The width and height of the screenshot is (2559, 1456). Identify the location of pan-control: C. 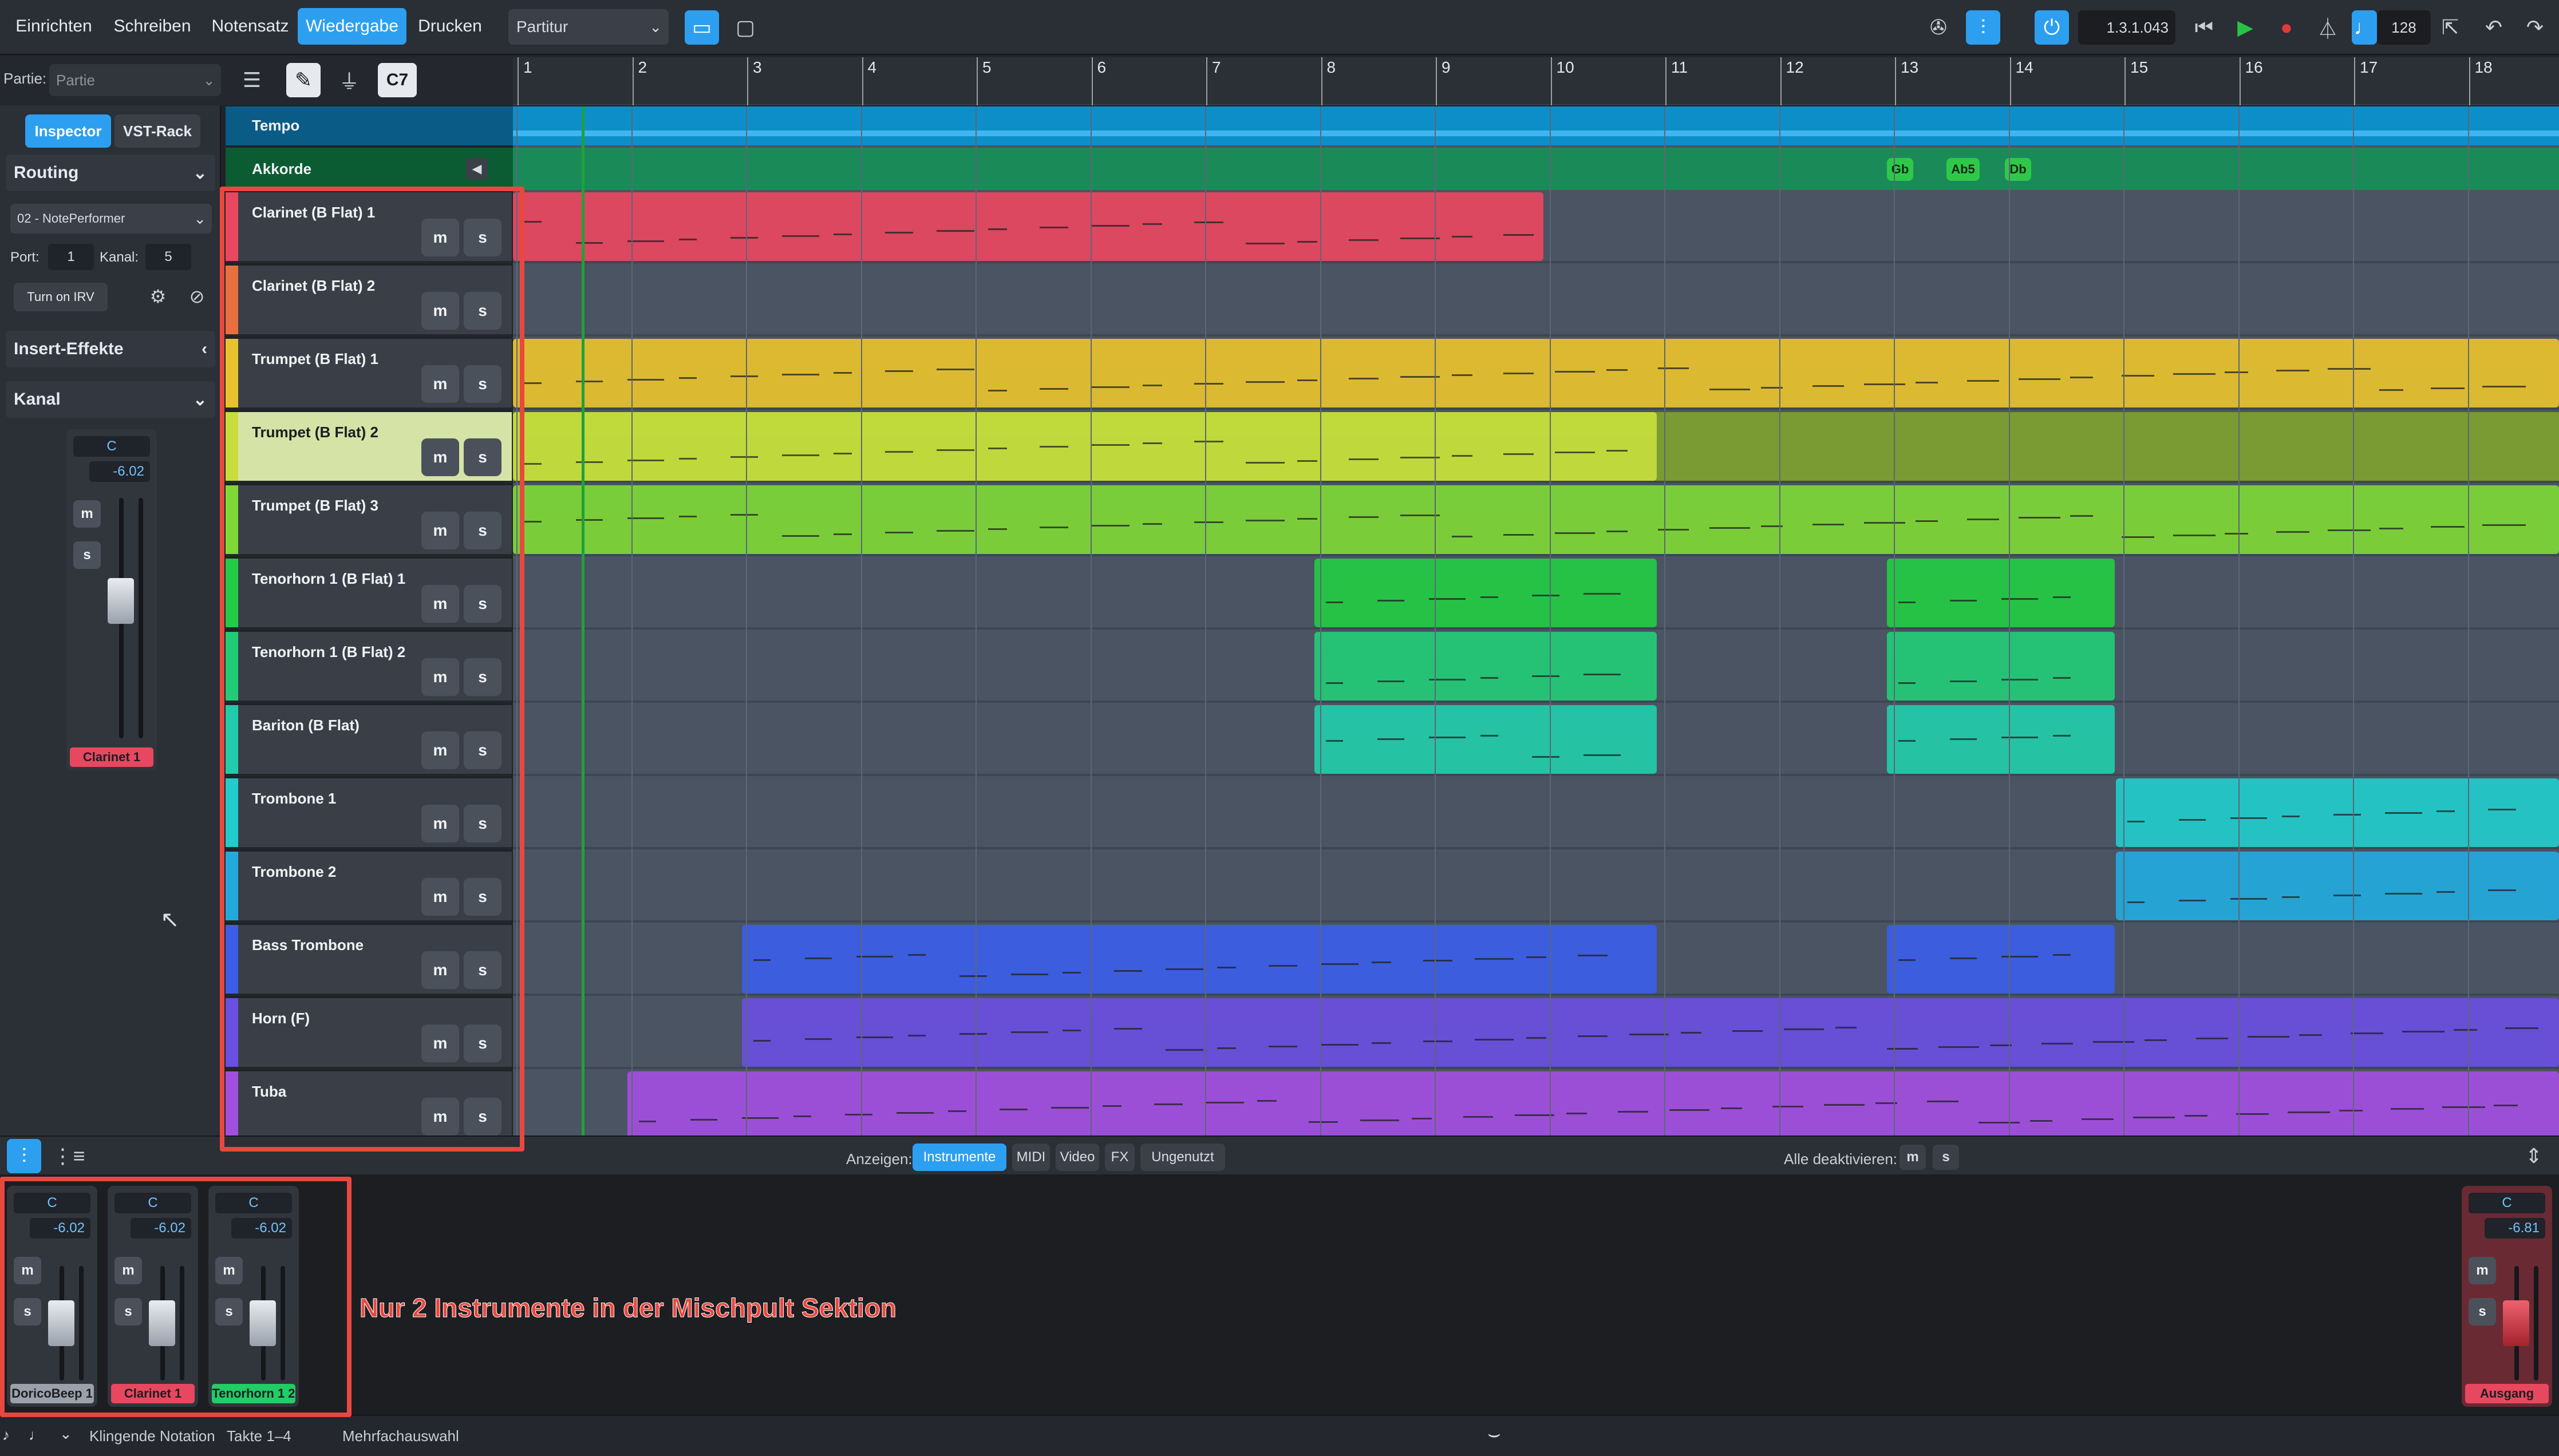
(2507, 1203).